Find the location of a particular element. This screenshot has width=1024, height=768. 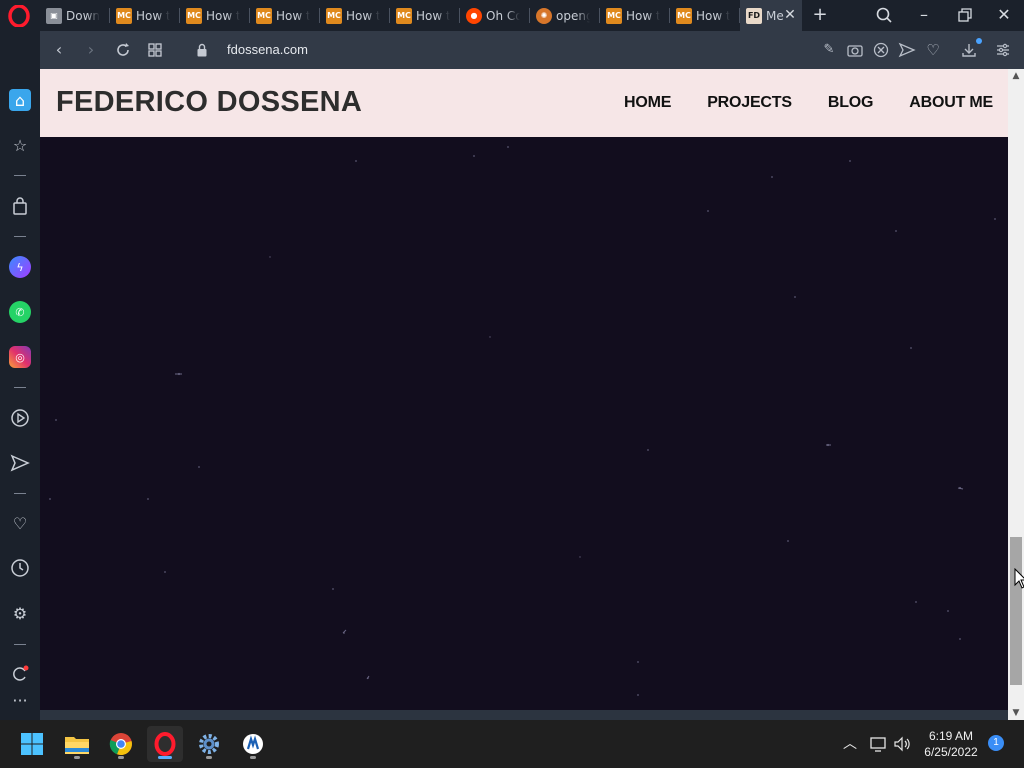

tab-title: openg is located at coordinates (573, 15).